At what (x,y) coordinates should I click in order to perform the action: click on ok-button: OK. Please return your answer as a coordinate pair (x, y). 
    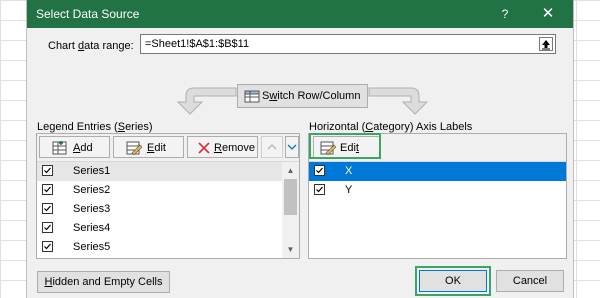
    Looking at the image, I should click on (453, 281).